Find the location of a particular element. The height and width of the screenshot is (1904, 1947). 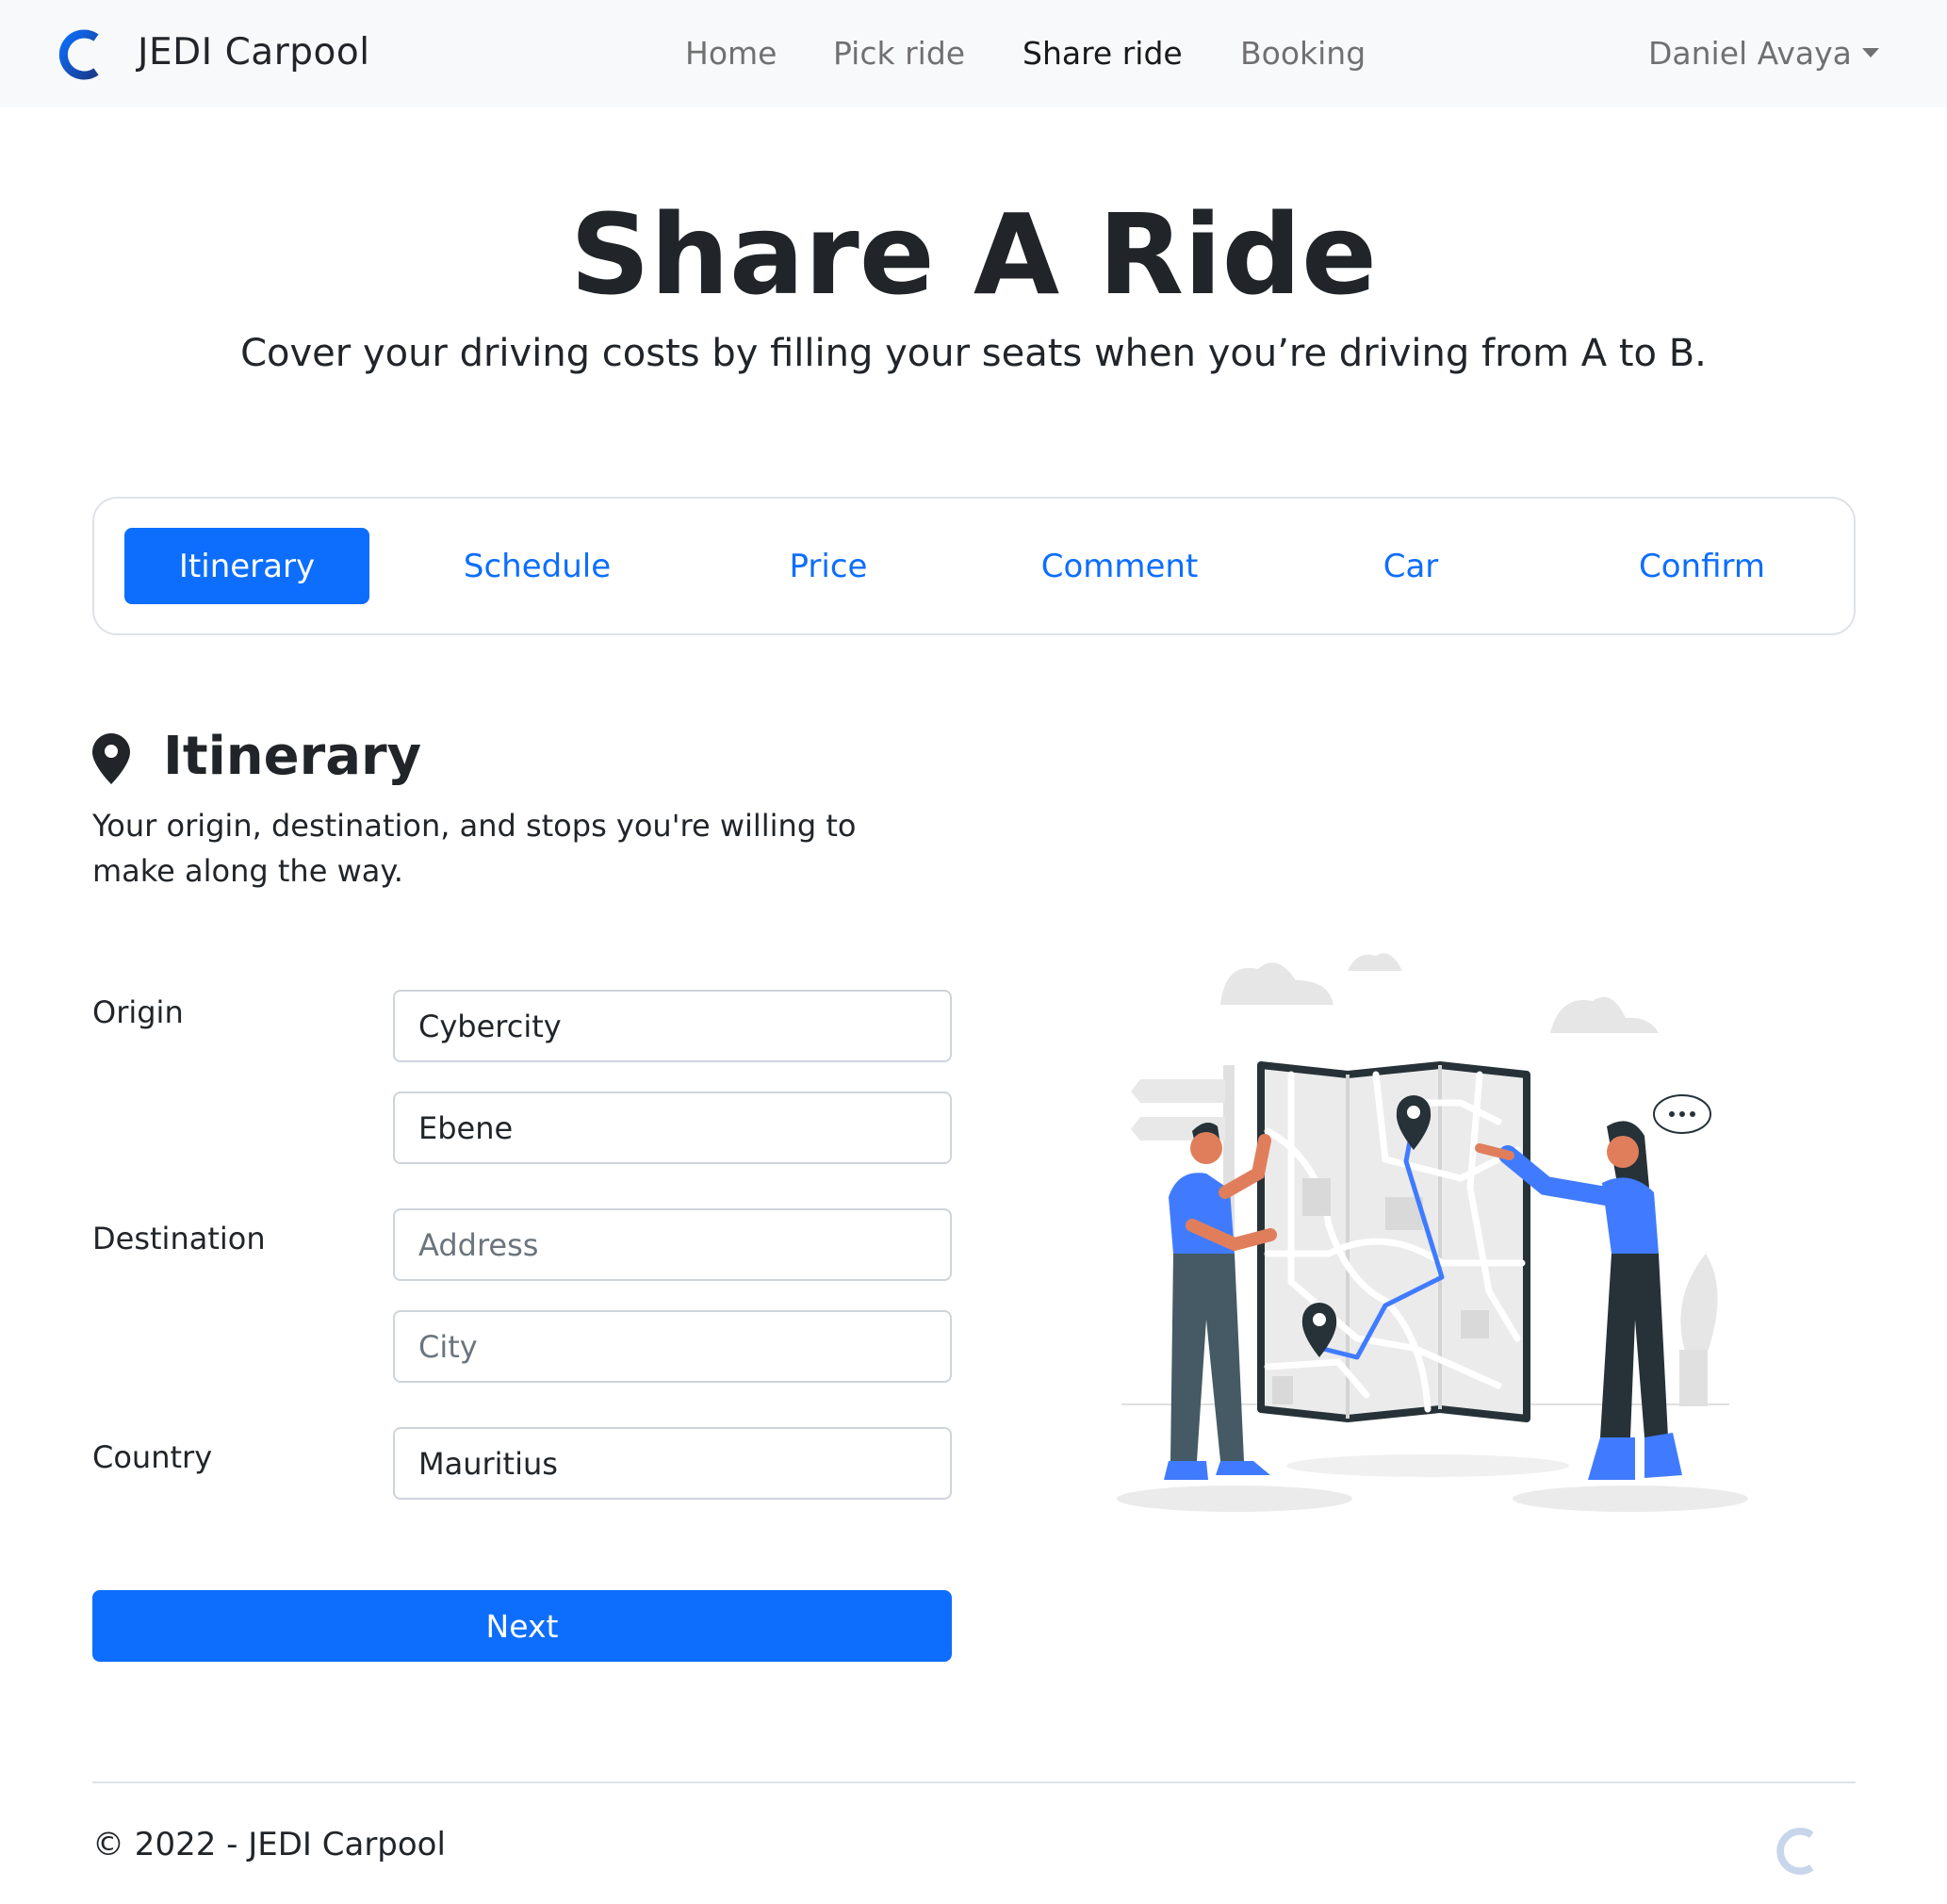

destination-address-input is located at coordinates (672, 1244).